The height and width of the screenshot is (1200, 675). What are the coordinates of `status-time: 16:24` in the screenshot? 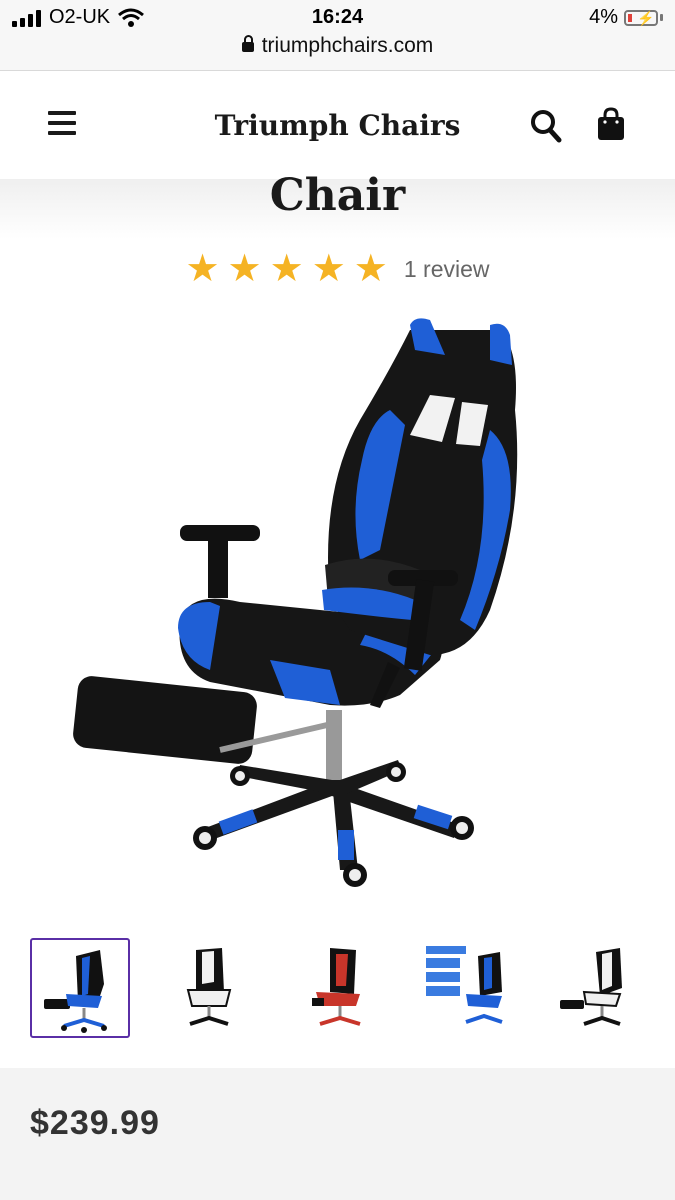 It's located at (337, 17).